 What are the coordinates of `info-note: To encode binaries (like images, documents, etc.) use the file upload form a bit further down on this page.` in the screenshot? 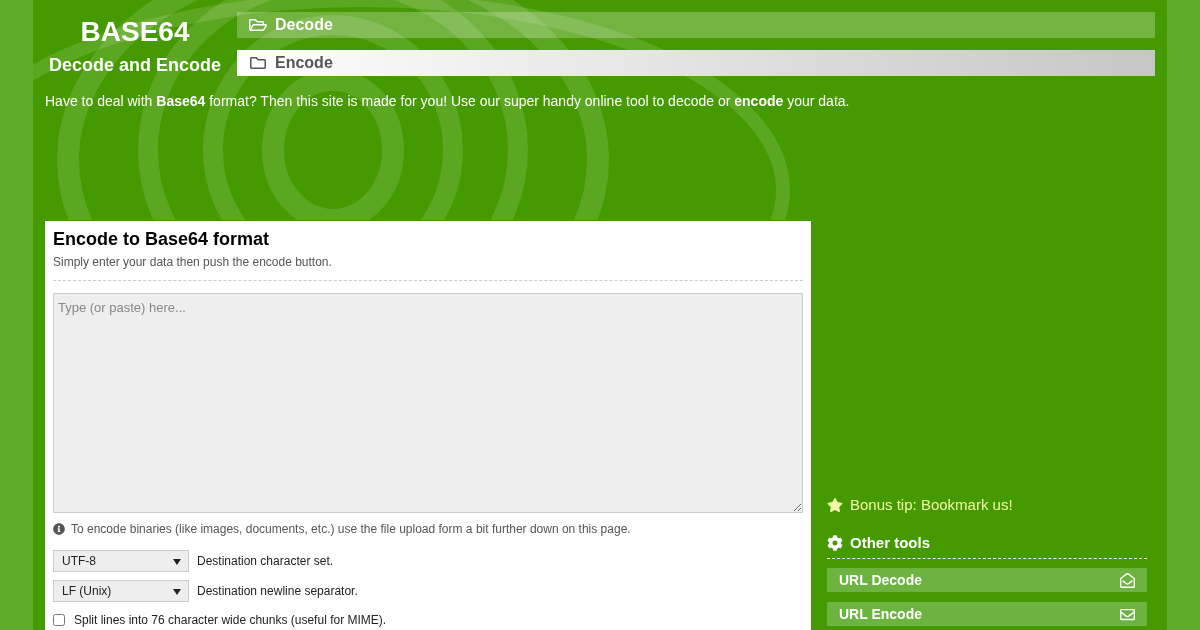 It's located at (351, 529).